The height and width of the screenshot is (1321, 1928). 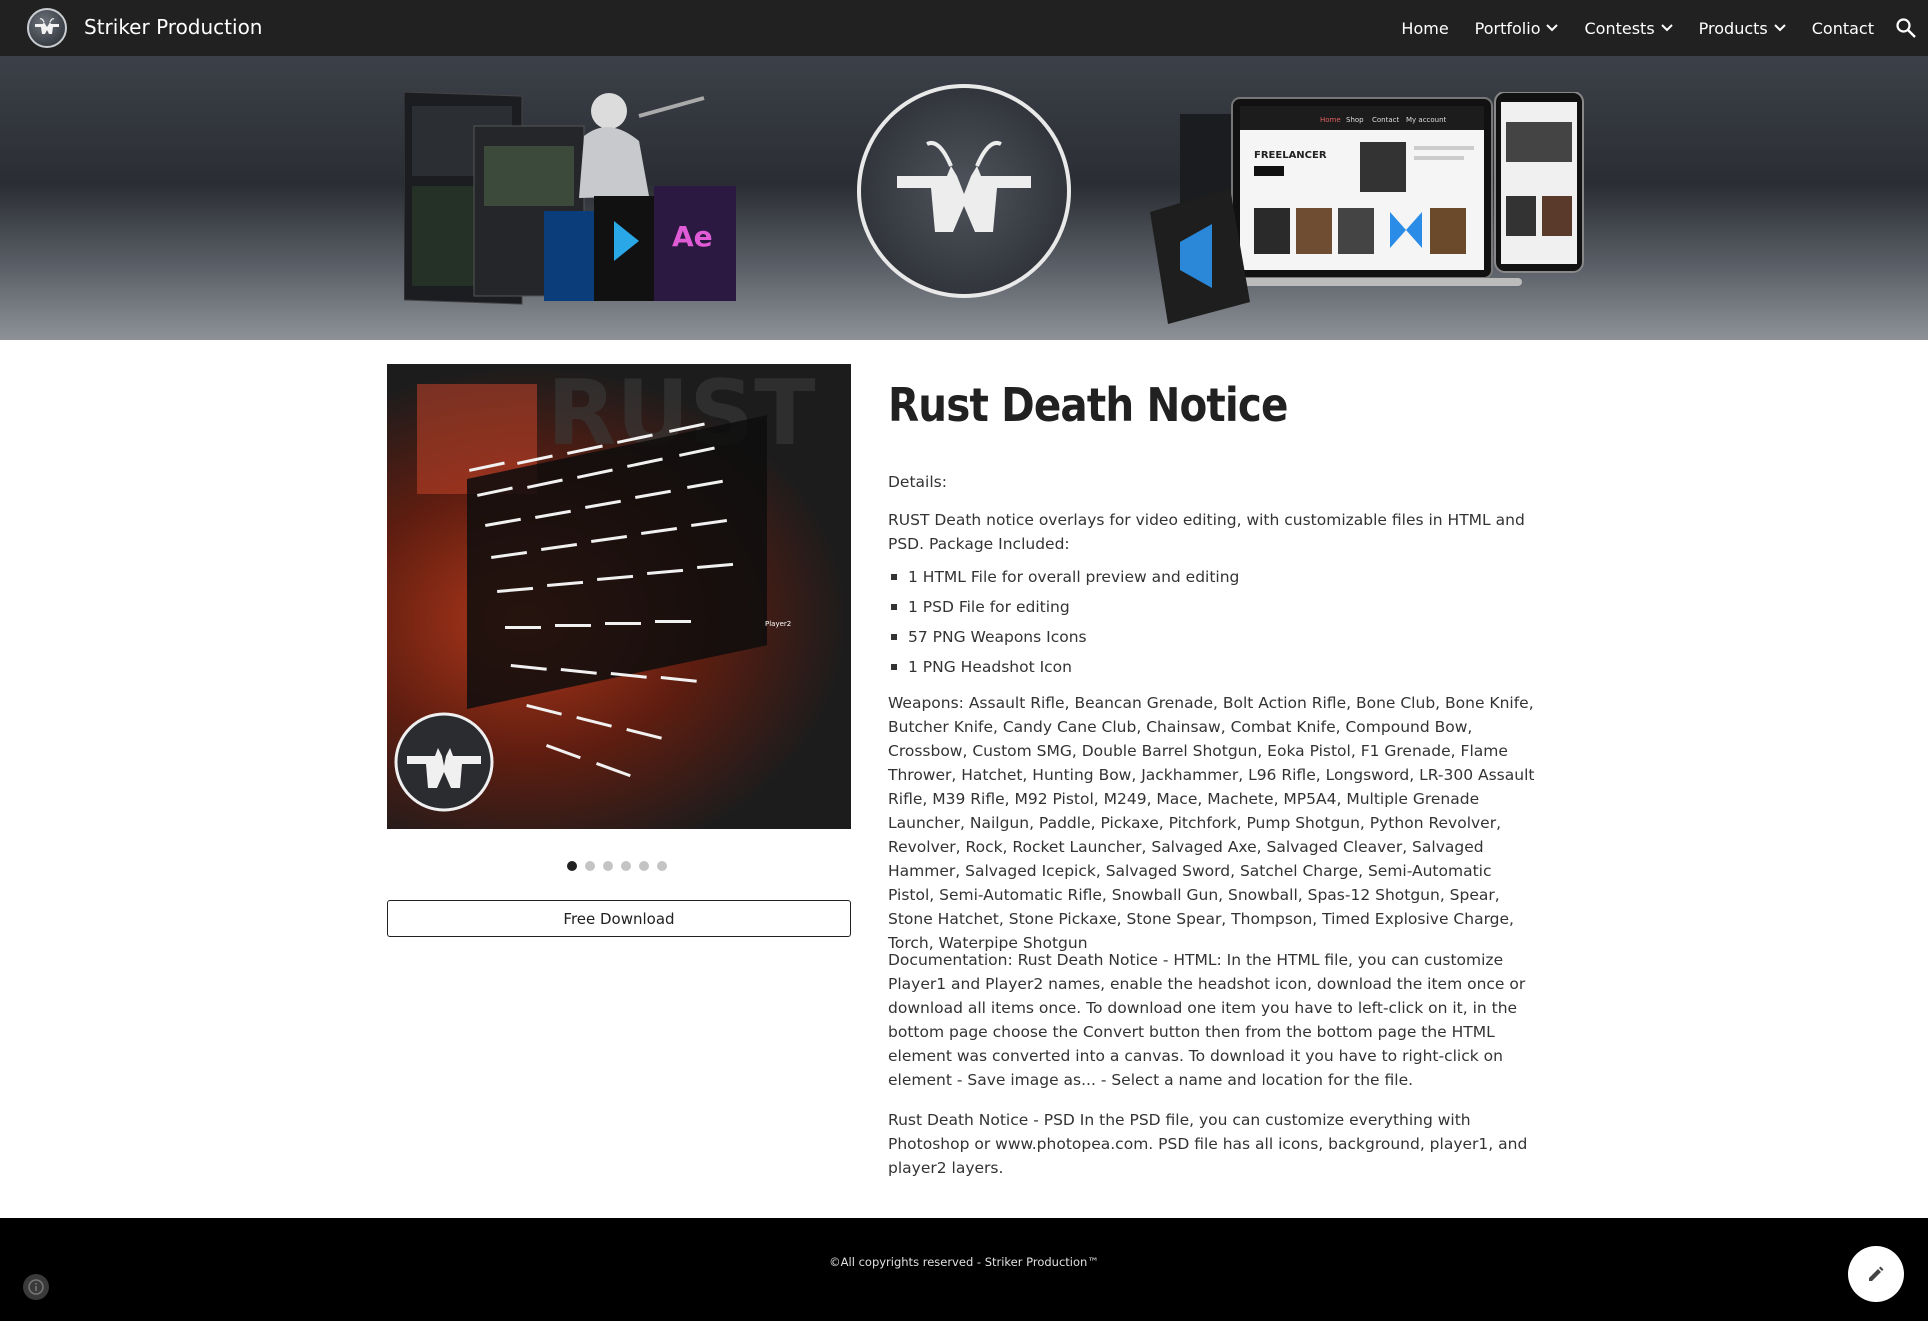 I want to click on nav-item-products: Products, so click(x=1742, y=28).